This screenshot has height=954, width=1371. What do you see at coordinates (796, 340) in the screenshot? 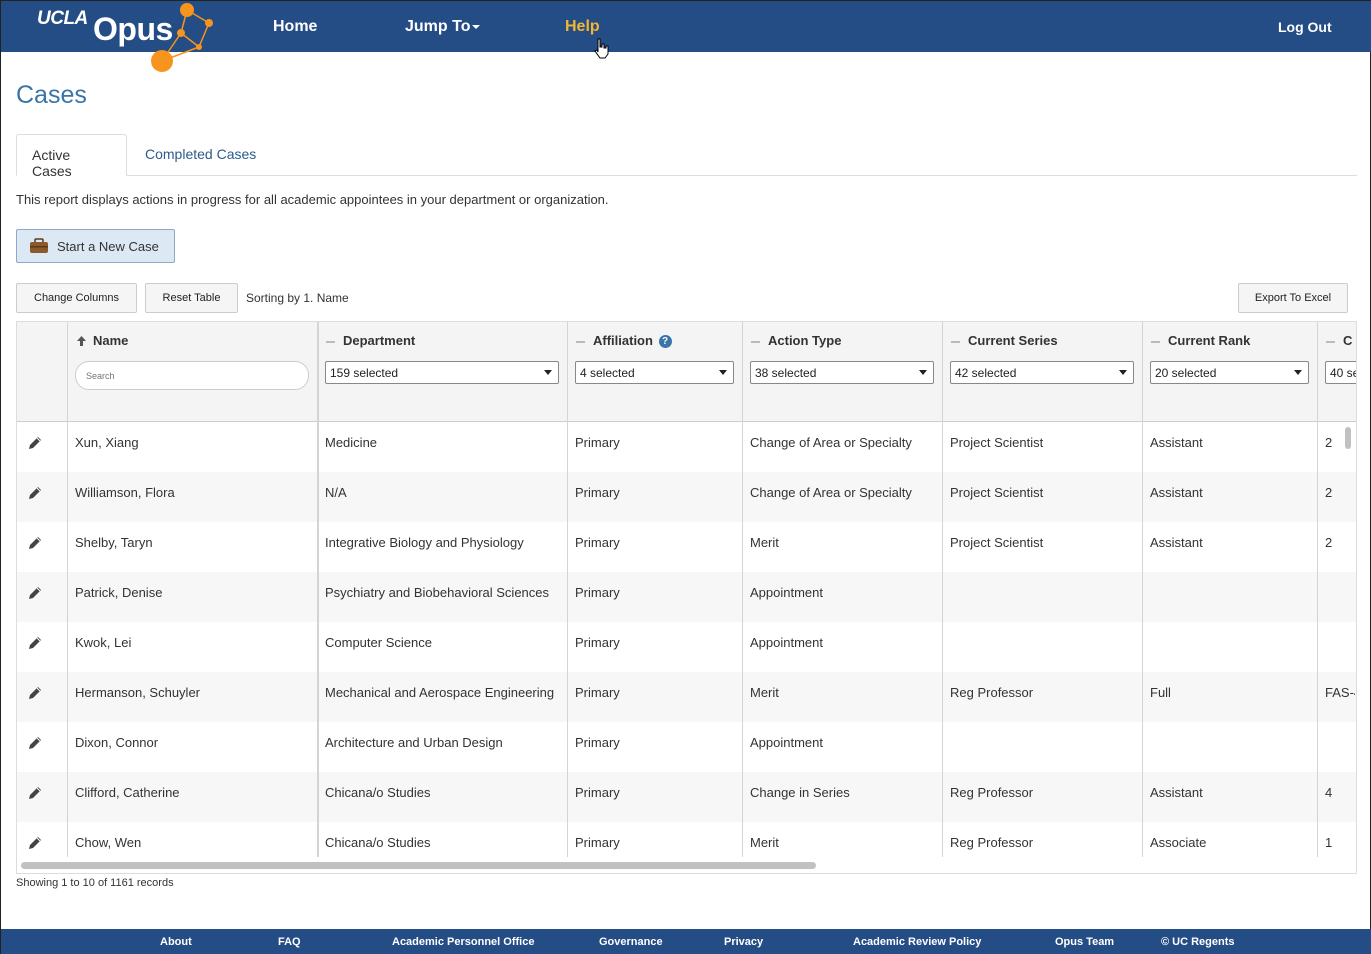
I see `column-header-action-type: Action Type` at bounding box center [796, 340].